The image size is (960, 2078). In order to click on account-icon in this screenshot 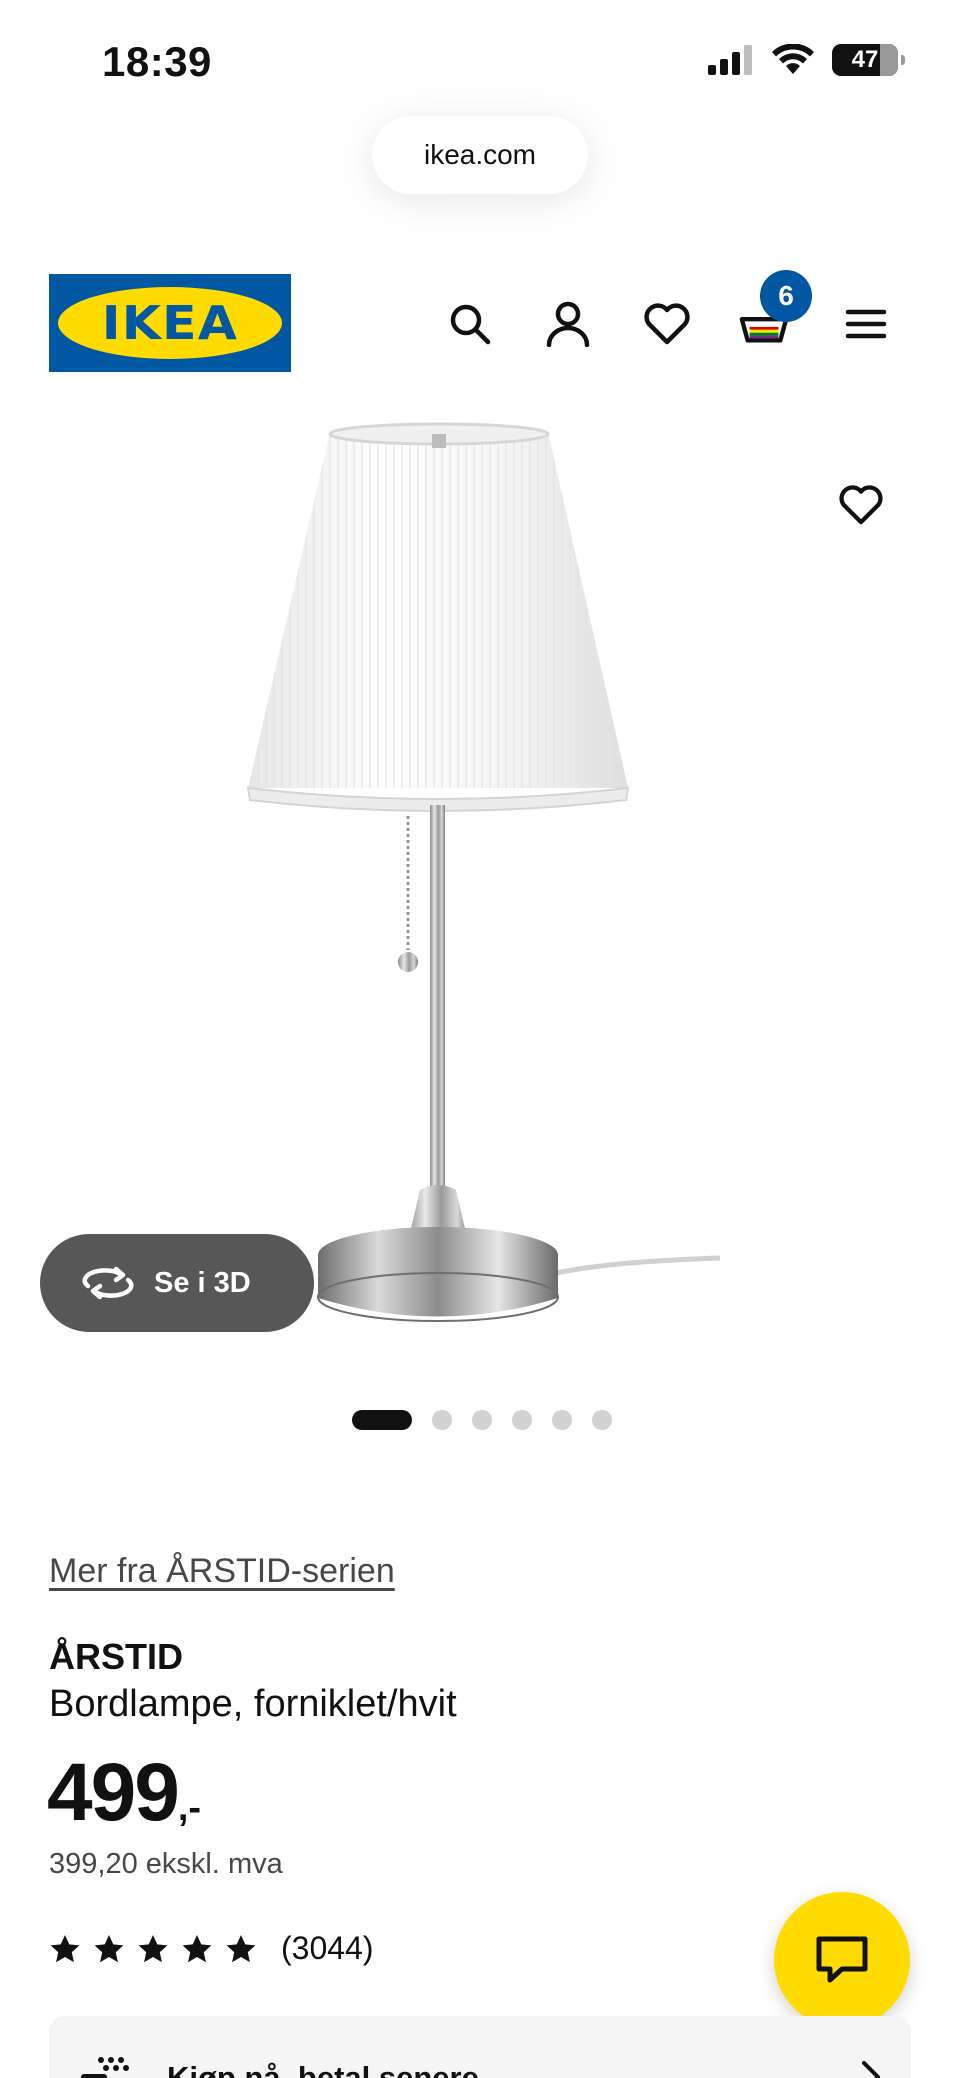, I will do `click(568, 324)`.